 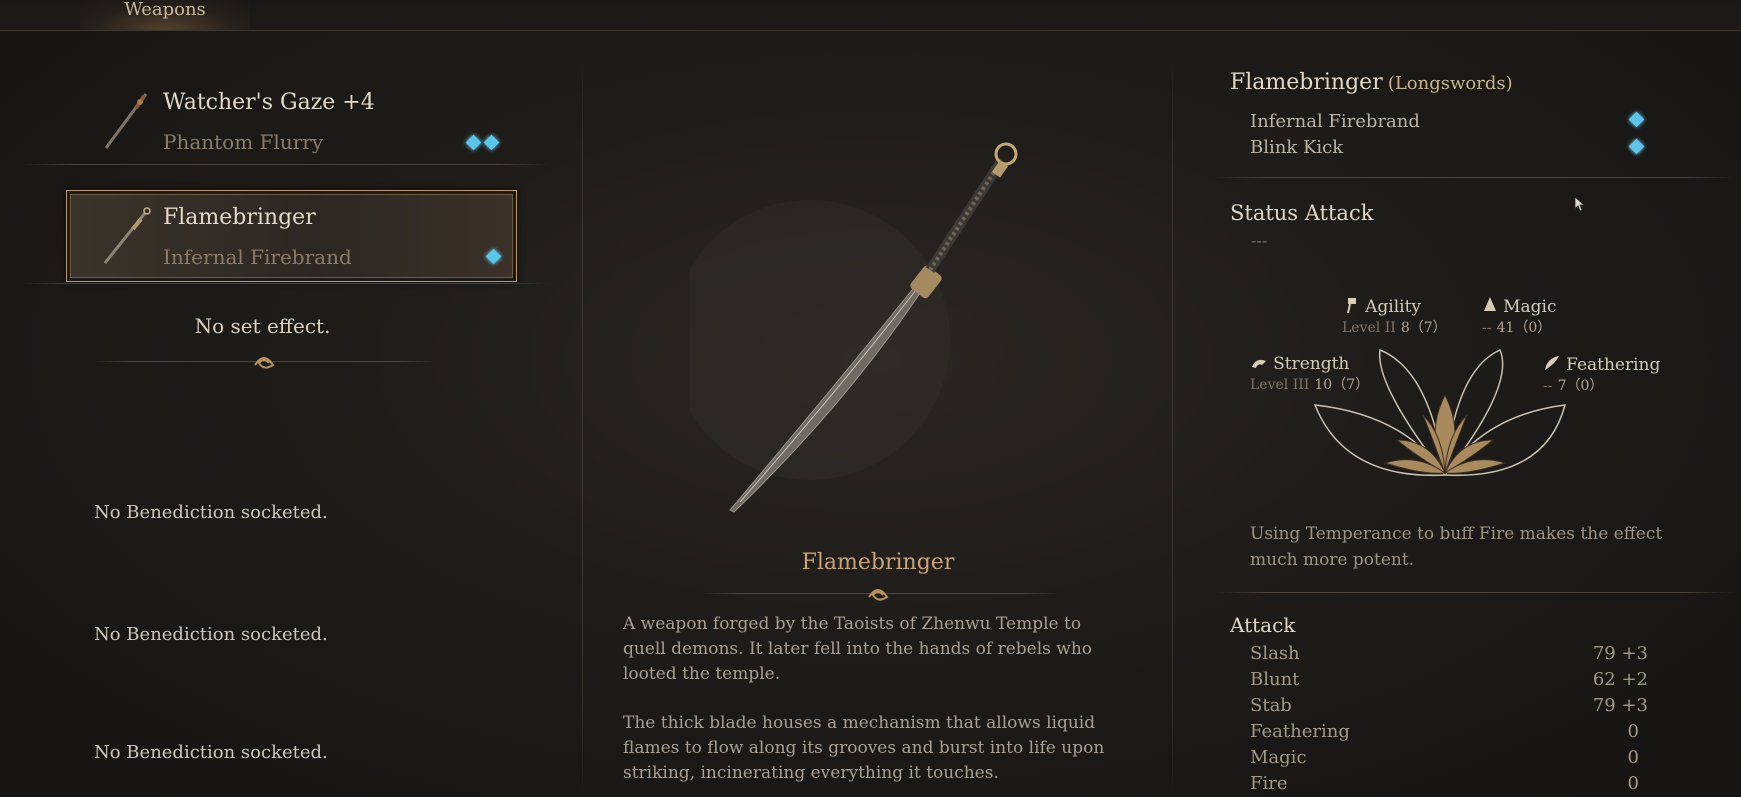 What do you see at coordinates (165, 15) in the screenshot?
I see `tab-weapons: Weapons` at bounding box center [165, 15].